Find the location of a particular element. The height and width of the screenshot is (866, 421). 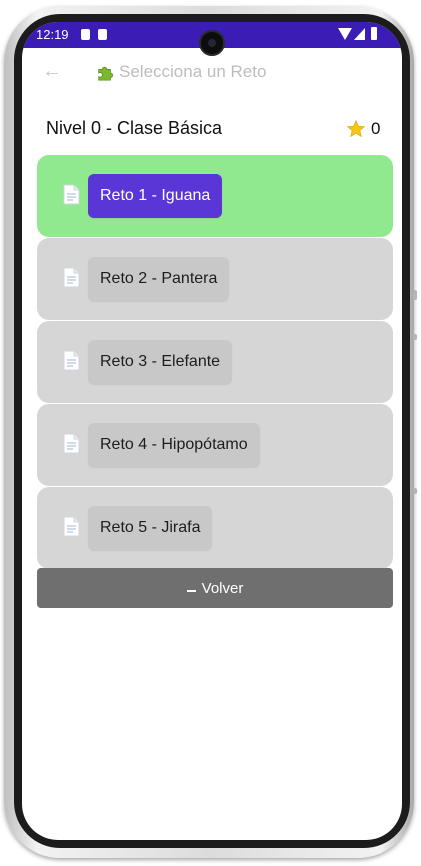

star-count: 0 is located at coordinates (376, 128).